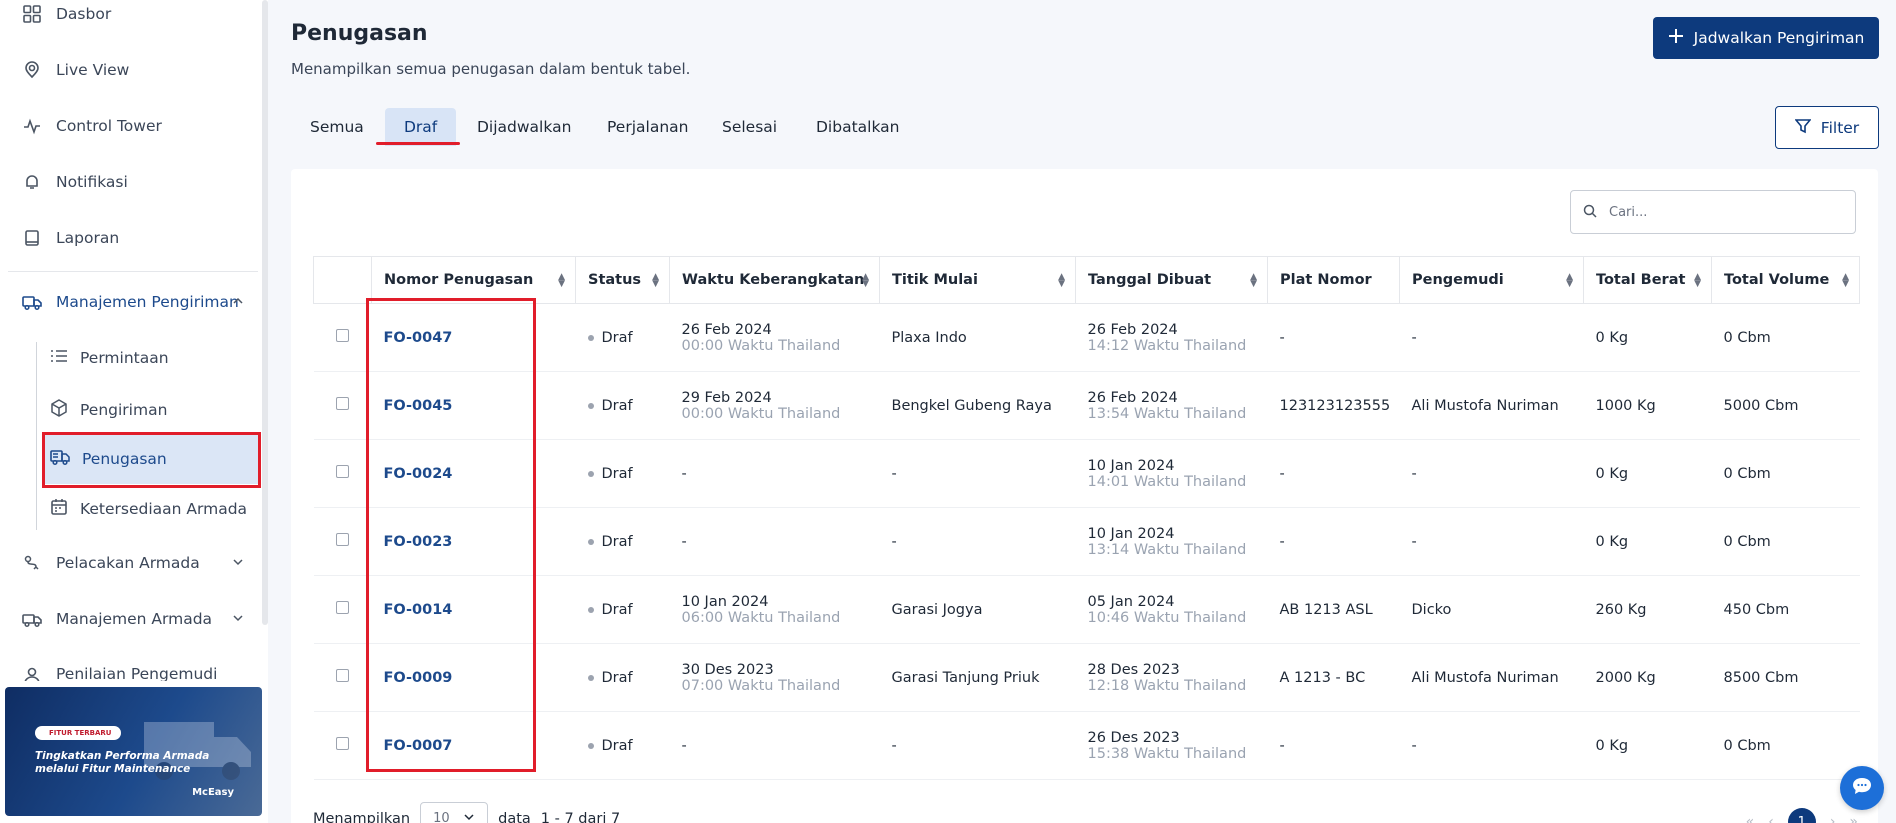 The height and width of the screenshot is (823, 1896). What do you see at coordinates (1827, 127) in the screenshot?
I see `filter-button: Filter` at bounding box center [1827, 127].